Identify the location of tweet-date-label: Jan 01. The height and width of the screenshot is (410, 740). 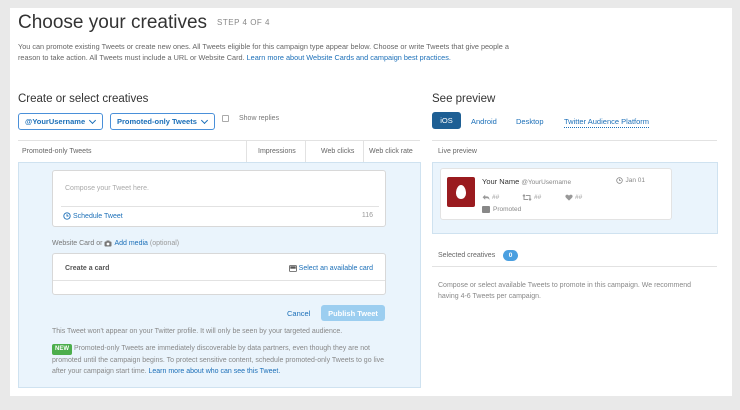
(635, 180).